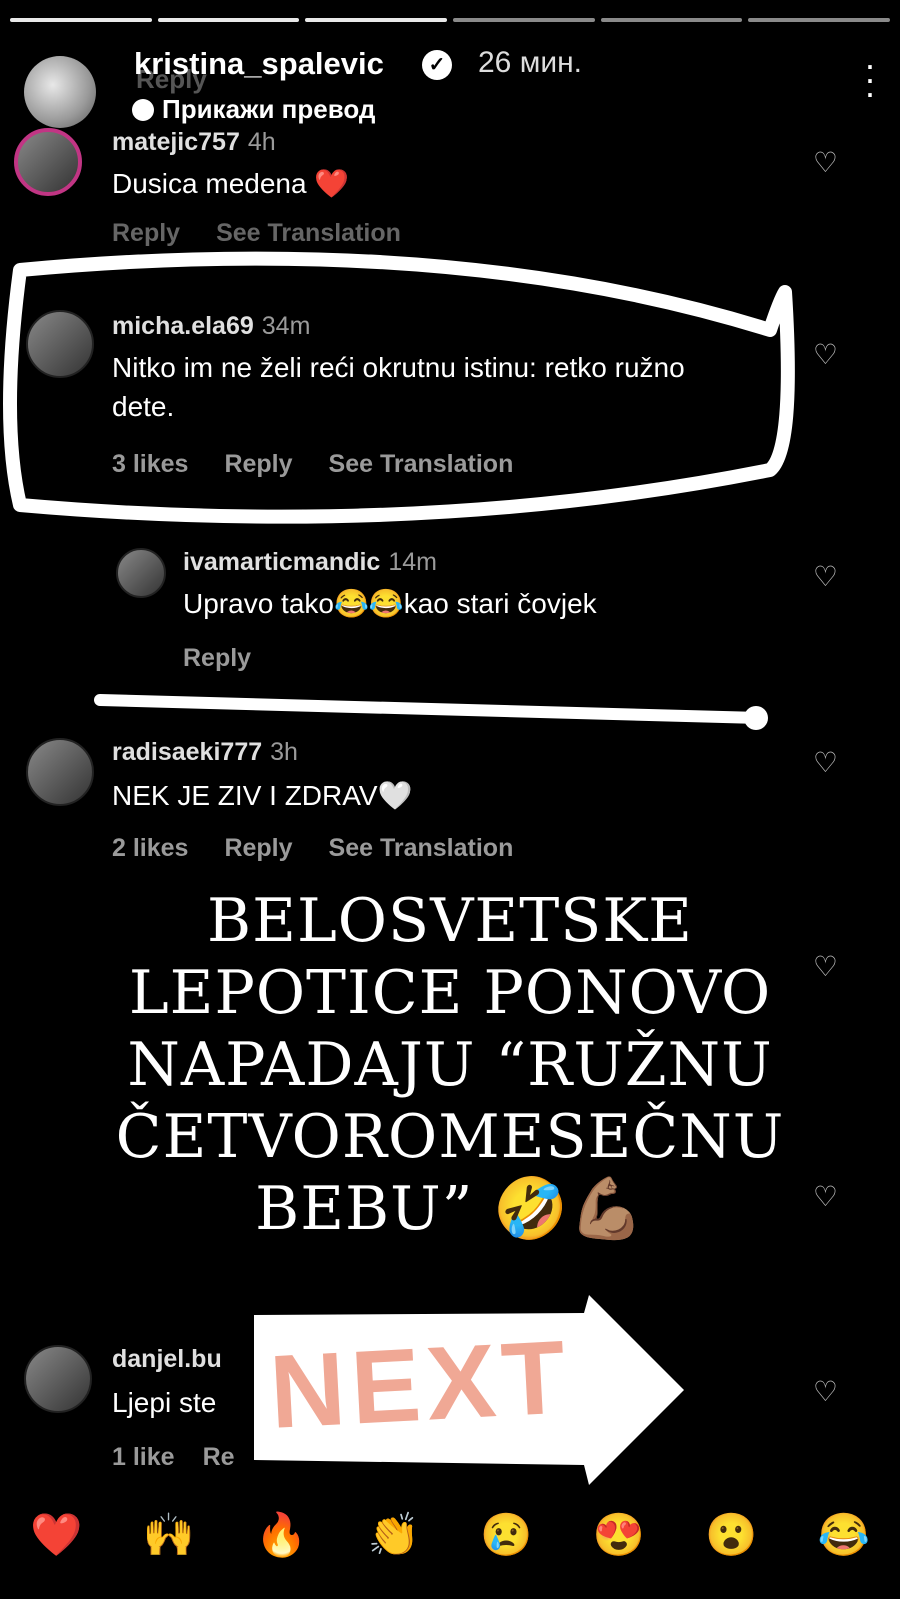  Describe the element at coordinates (394, 1535) in the screenshot. I see `reaction-clap: 👏` at that location.